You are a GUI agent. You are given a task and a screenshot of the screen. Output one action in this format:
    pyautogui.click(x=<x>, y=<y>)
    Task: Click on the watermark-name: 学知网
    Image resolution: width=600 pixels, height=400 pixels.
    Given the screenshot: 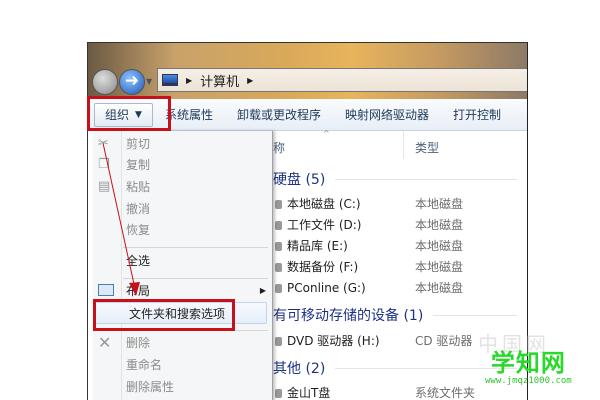 What is the action you would take?
    pyautogui.click(x=528, y=363)
    